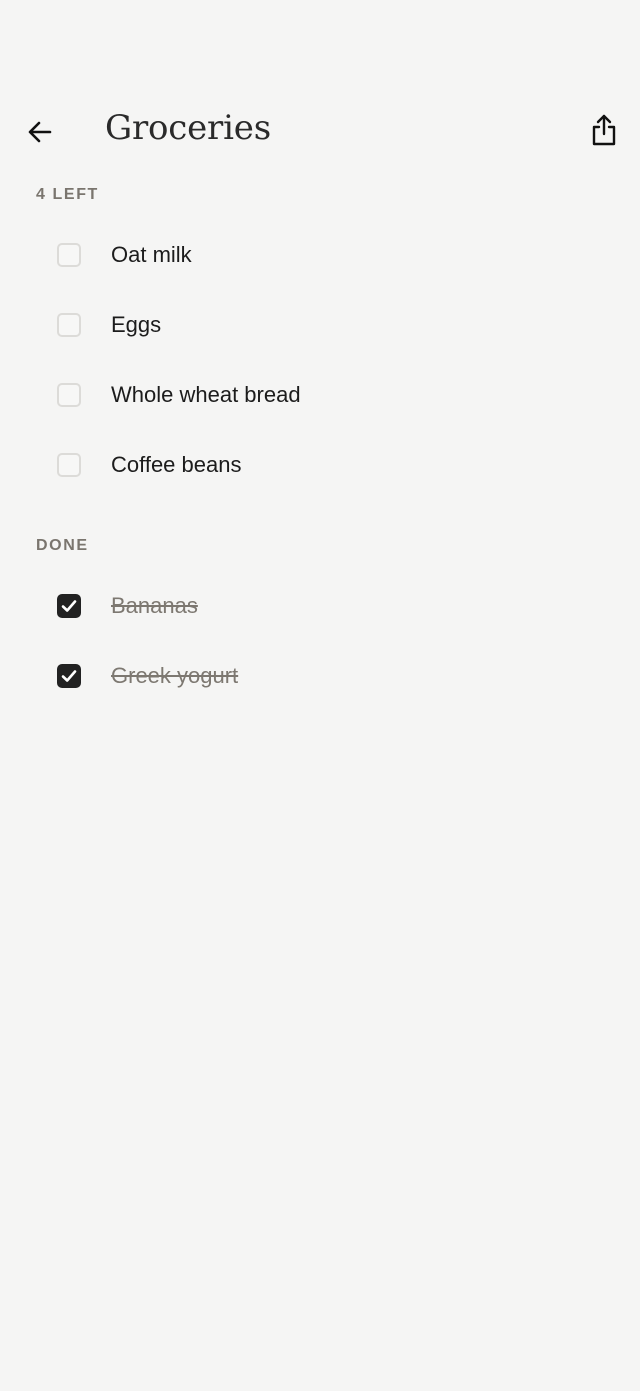 Image resolution: width=640 pixels, height=1391 pixels. Describe the element at coordinates (176, 464) in the screenshot. I see `item-label: Coffee beans` at that location.